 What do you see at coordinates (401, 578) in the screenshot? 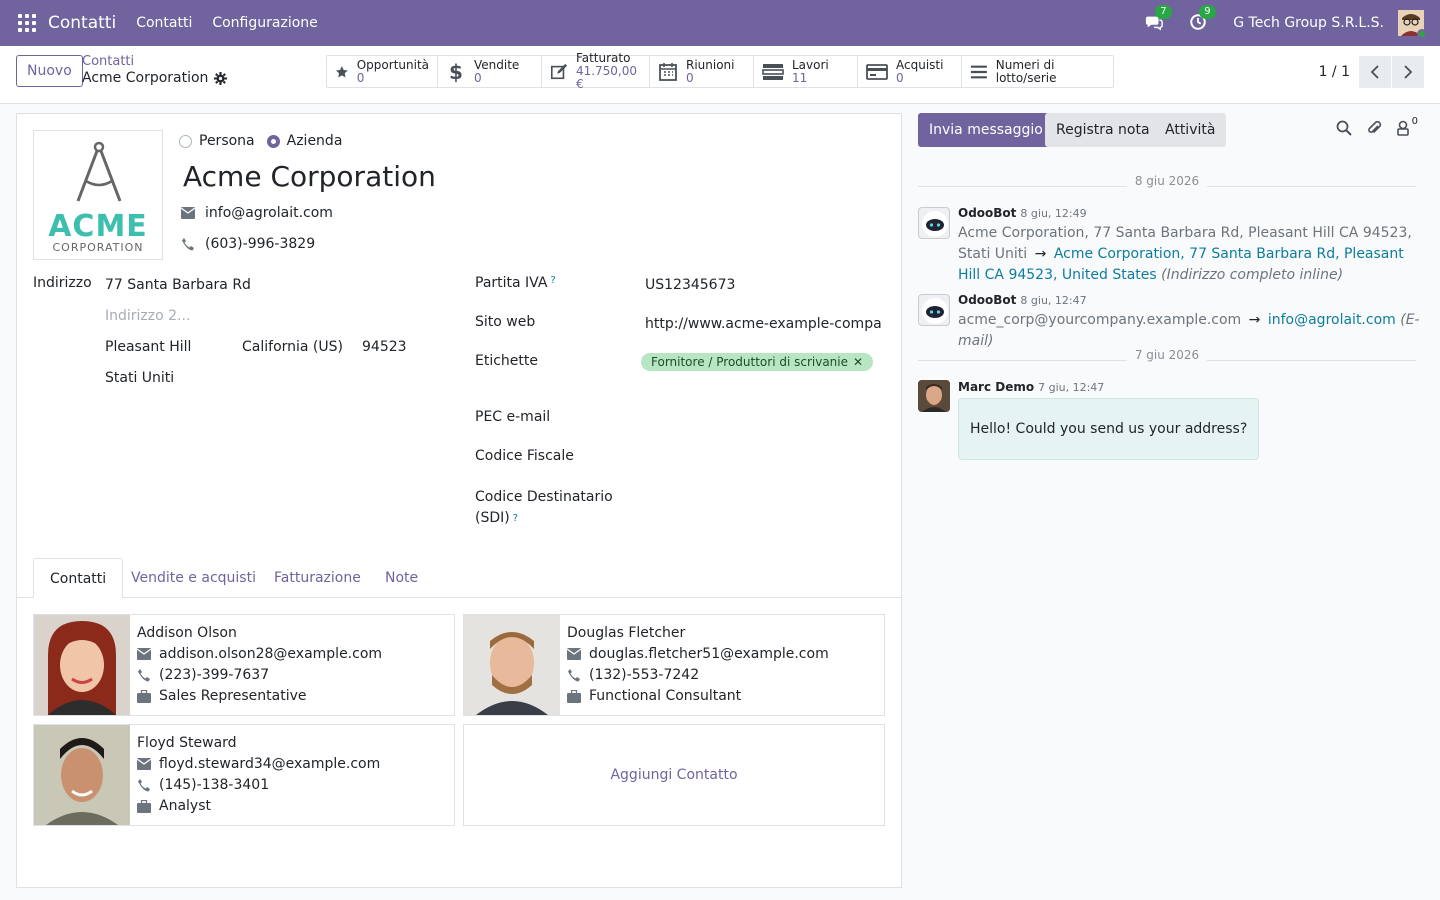
I see `tab-note: Note` at bounding box center [401, 578].